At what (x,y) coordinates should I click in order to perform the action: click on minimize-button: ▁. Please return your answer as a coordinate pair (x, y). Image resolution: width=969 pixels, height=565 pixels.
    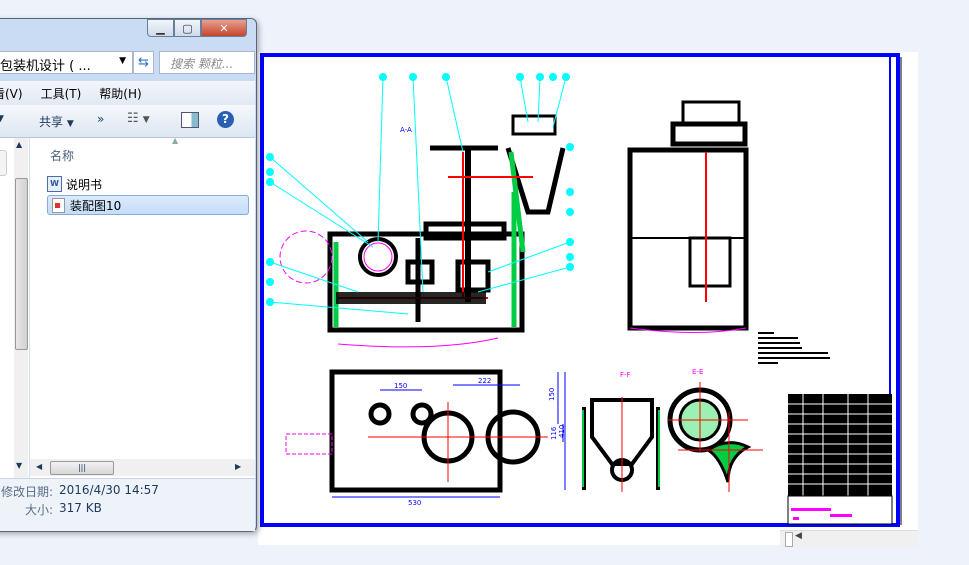
    Looking at the image, I should click on (160, 28).